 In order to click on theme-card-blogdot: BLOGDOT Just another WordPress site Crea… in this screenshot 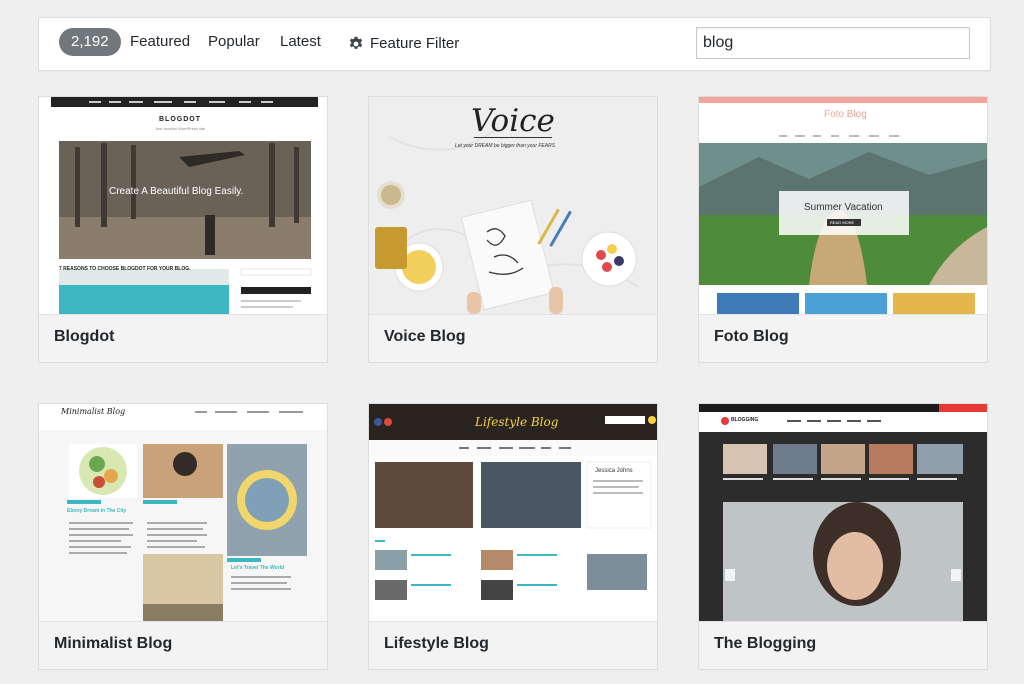, I will do `click(183, 229)`.